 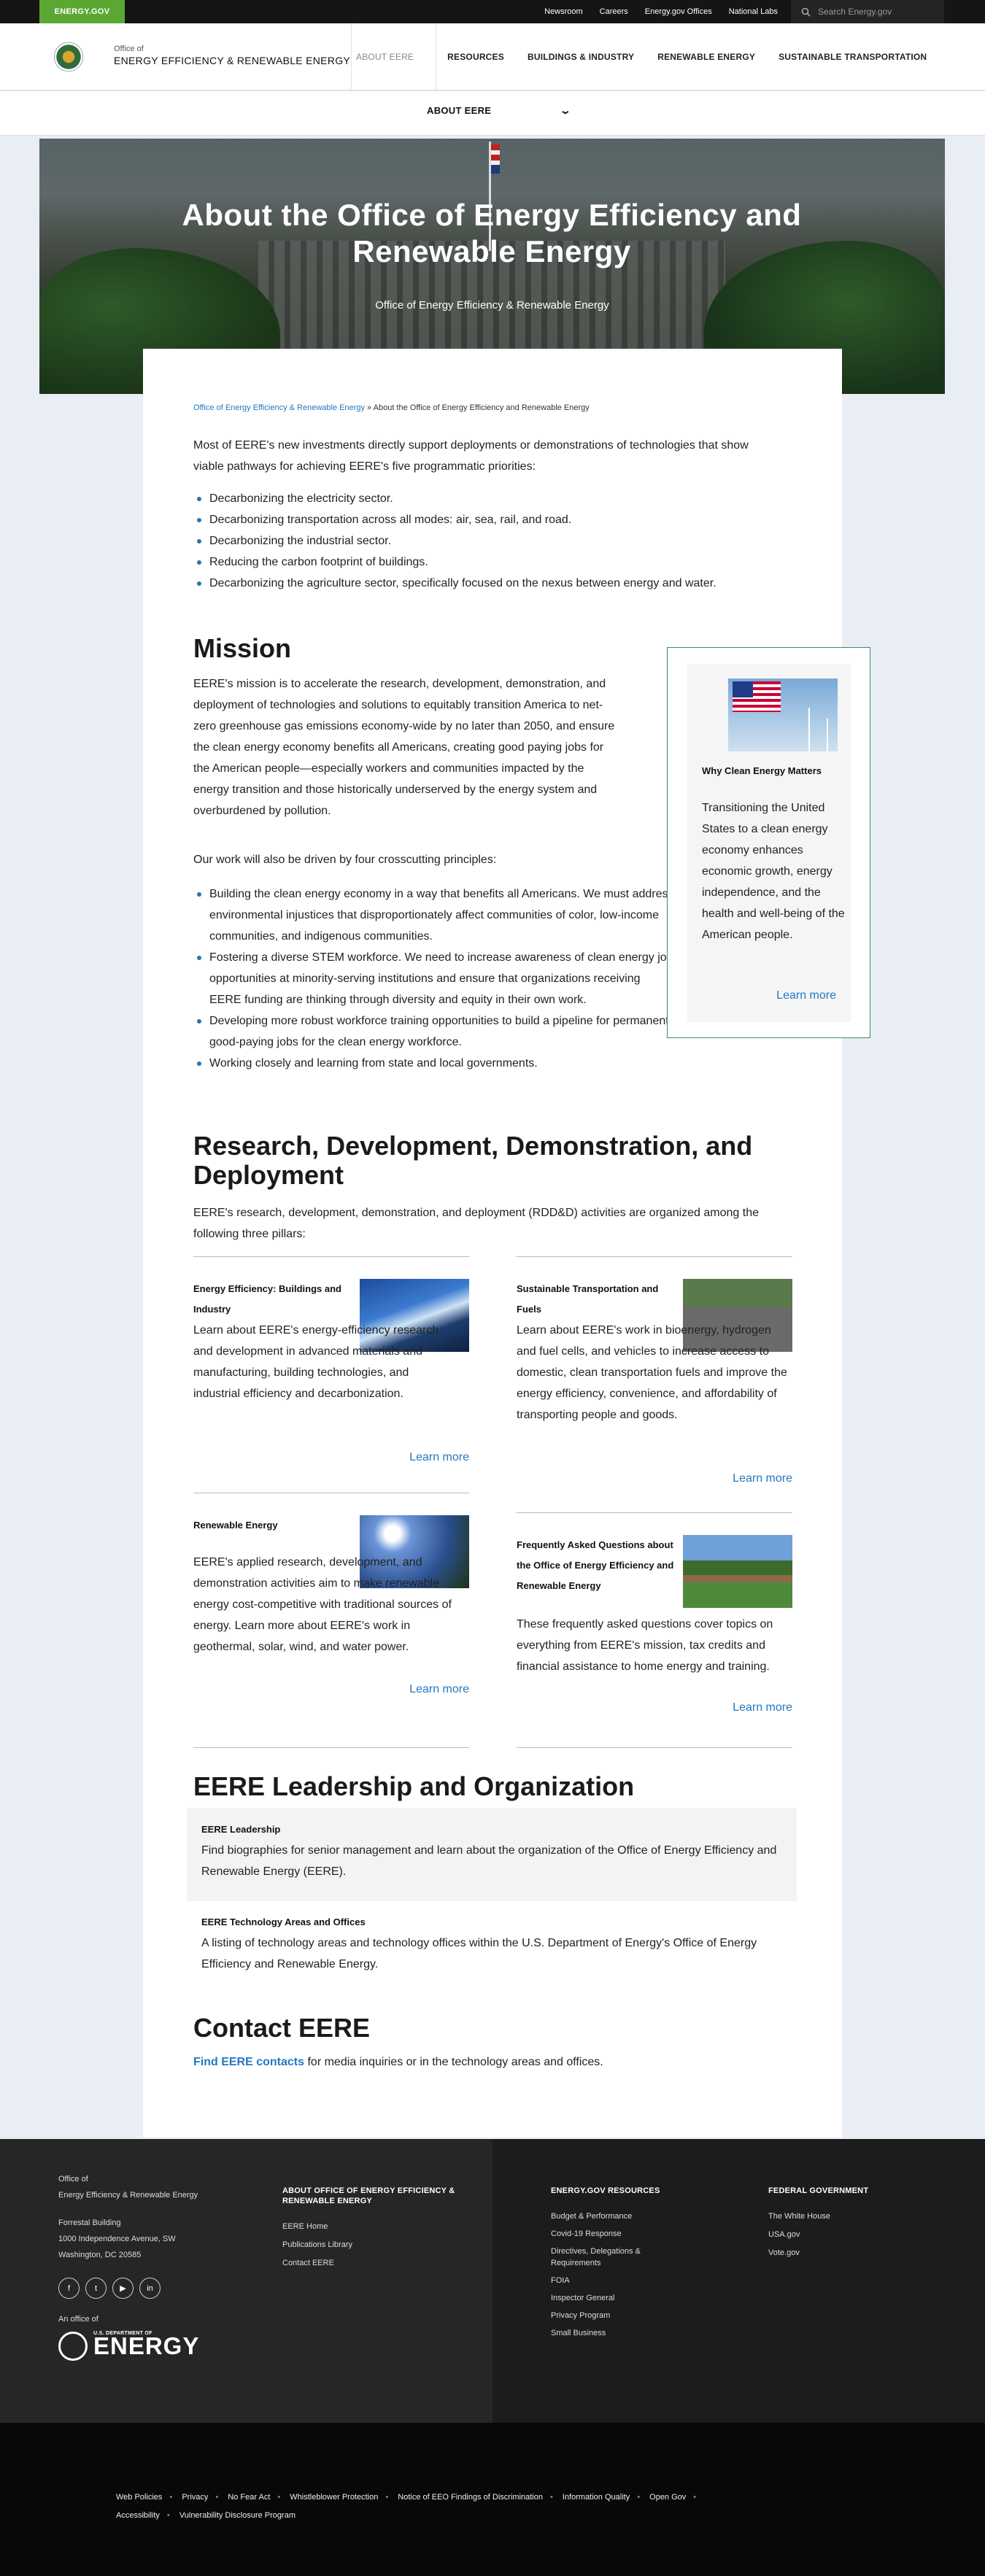 I want to click on doe-seal-icon, so click(x=68, y=56).